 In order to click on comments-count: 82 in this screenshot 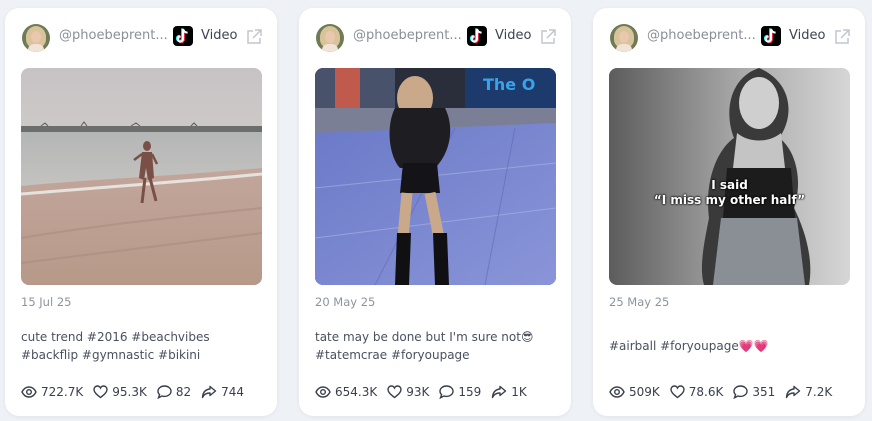, I will do `click(183, 392)`.